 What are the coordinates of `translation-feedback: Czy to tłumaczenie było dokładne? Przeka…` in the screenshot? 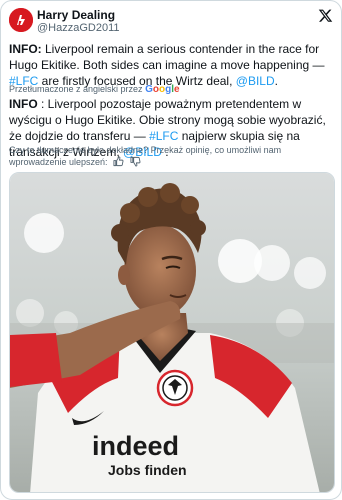 It's located at (172, 156).